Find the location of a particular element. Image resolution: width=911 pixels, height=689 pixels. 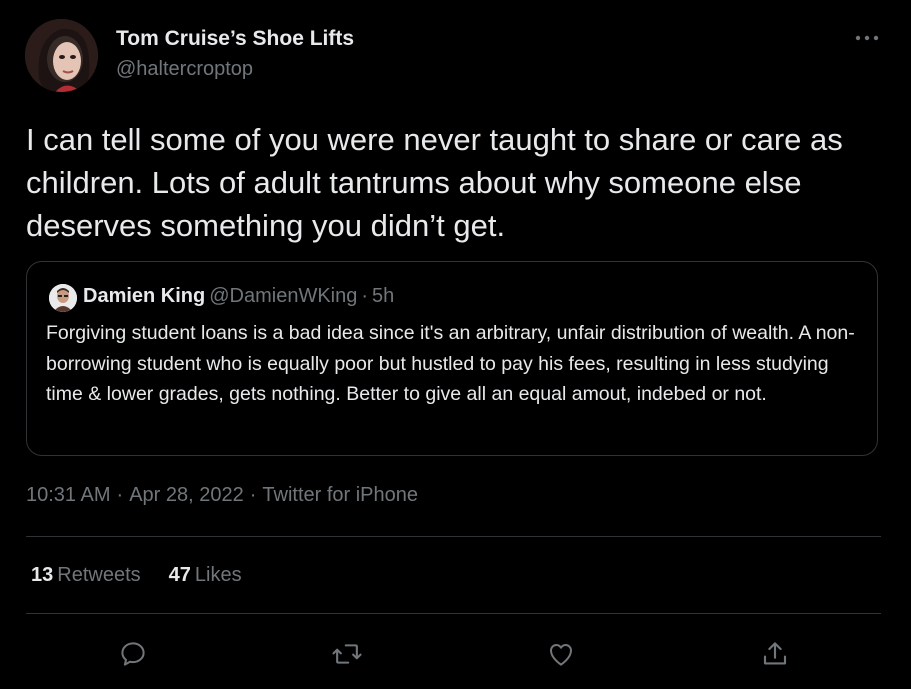

quoted-author-avatar is located at coordinates (63, 298).